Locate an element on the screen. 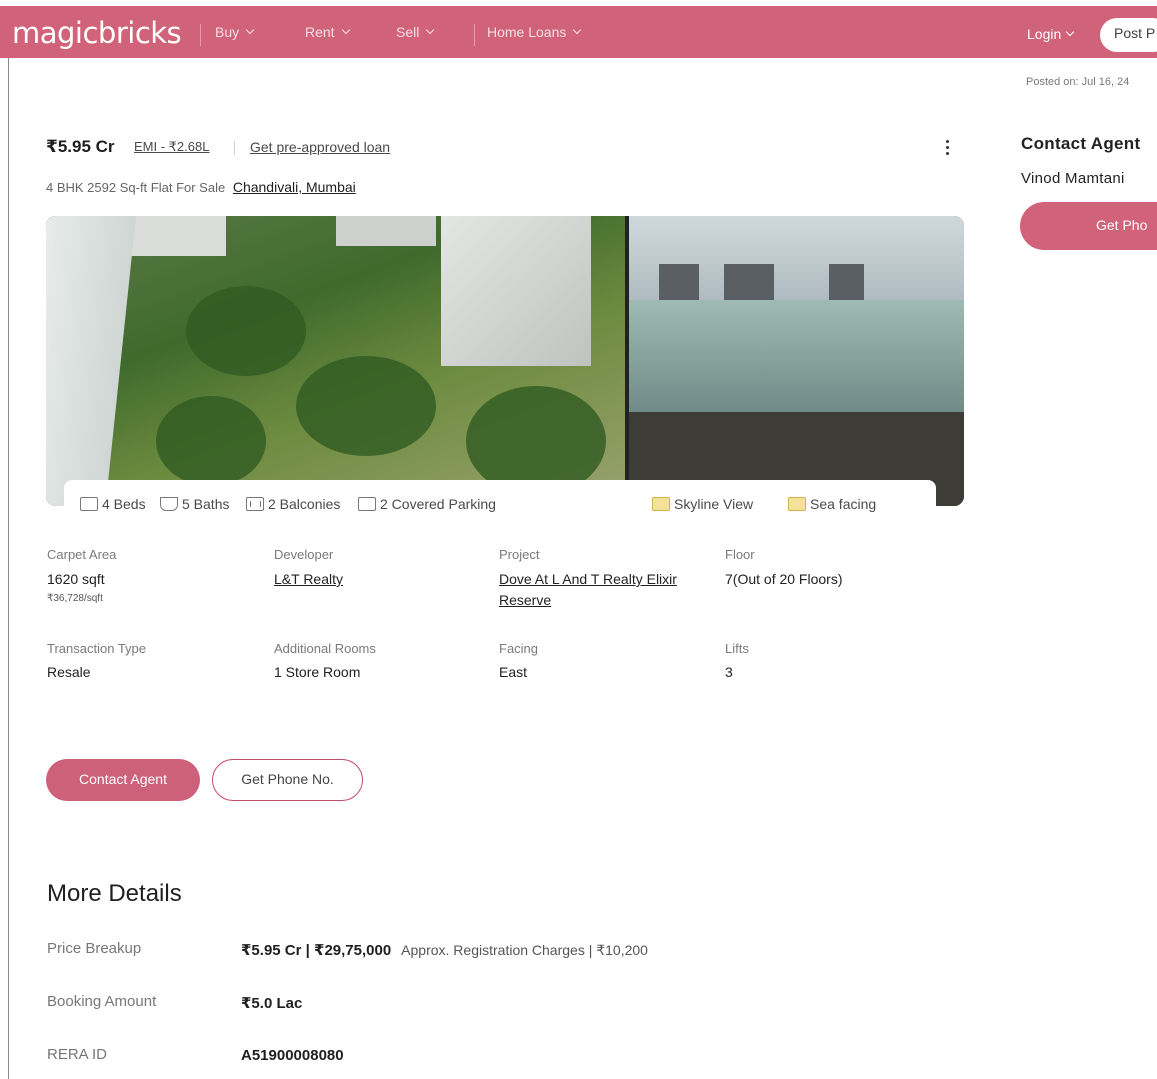 This screenshot has height=1079, width=1157. amenity-beds: 4 Beds is located at coordinates (113, 504).